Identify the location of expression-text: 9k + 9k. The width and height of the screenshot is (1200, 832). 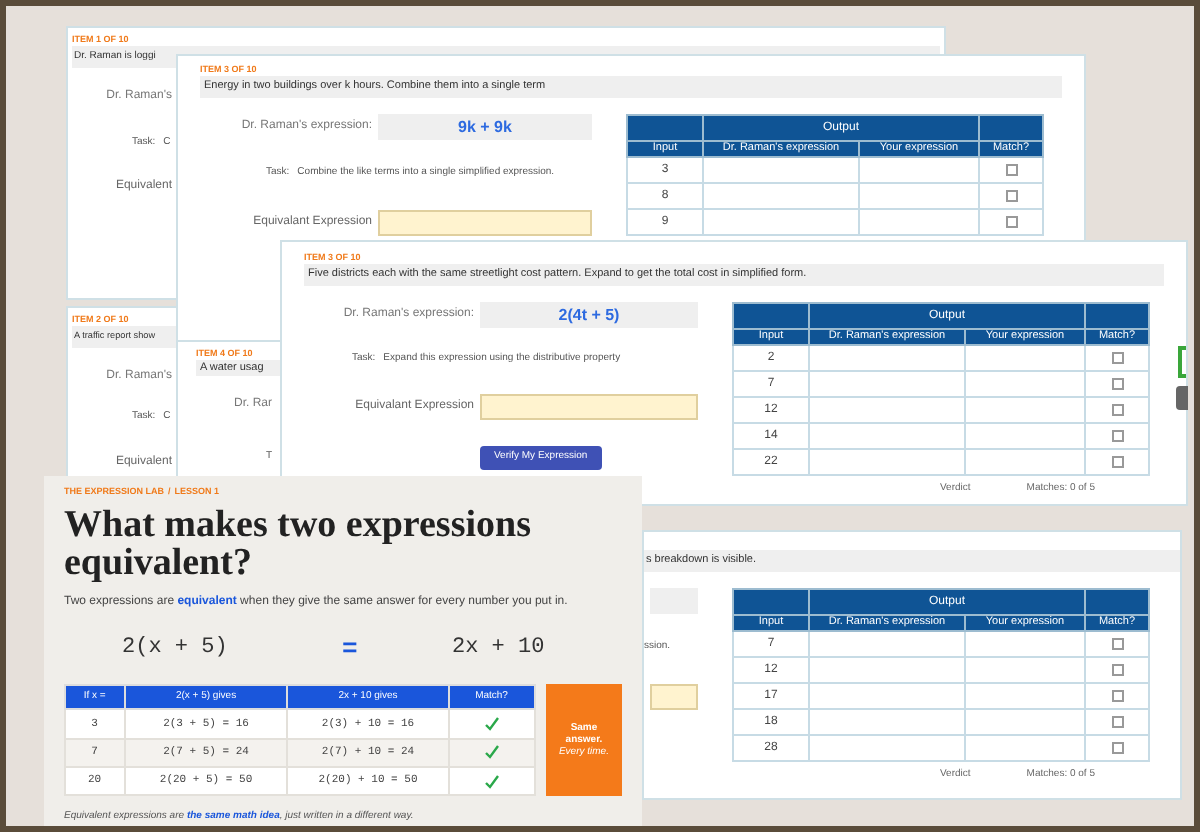
(485, 127).